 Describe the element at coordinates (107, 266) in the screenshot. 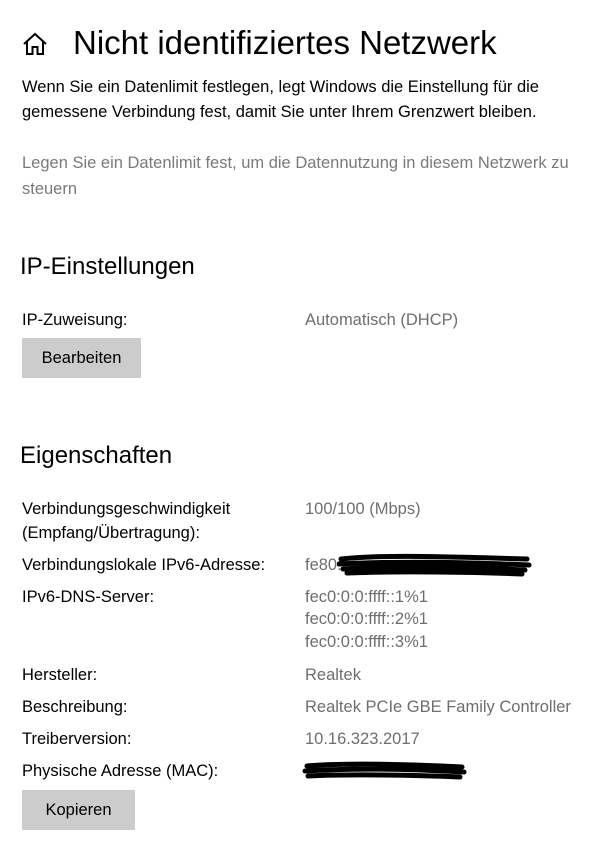

I see `ip-settings-heading: IP-Einstellungen` at that location.